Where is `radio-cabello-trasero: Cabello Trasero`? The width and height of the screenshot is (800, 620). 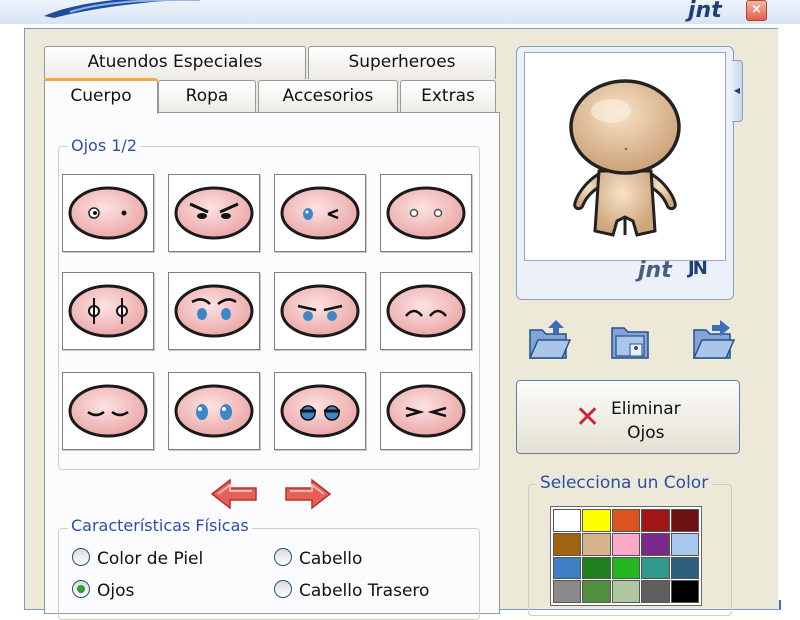
radio-cabello-trasero: Cabello Trasero is located at coordinates (351, 590).